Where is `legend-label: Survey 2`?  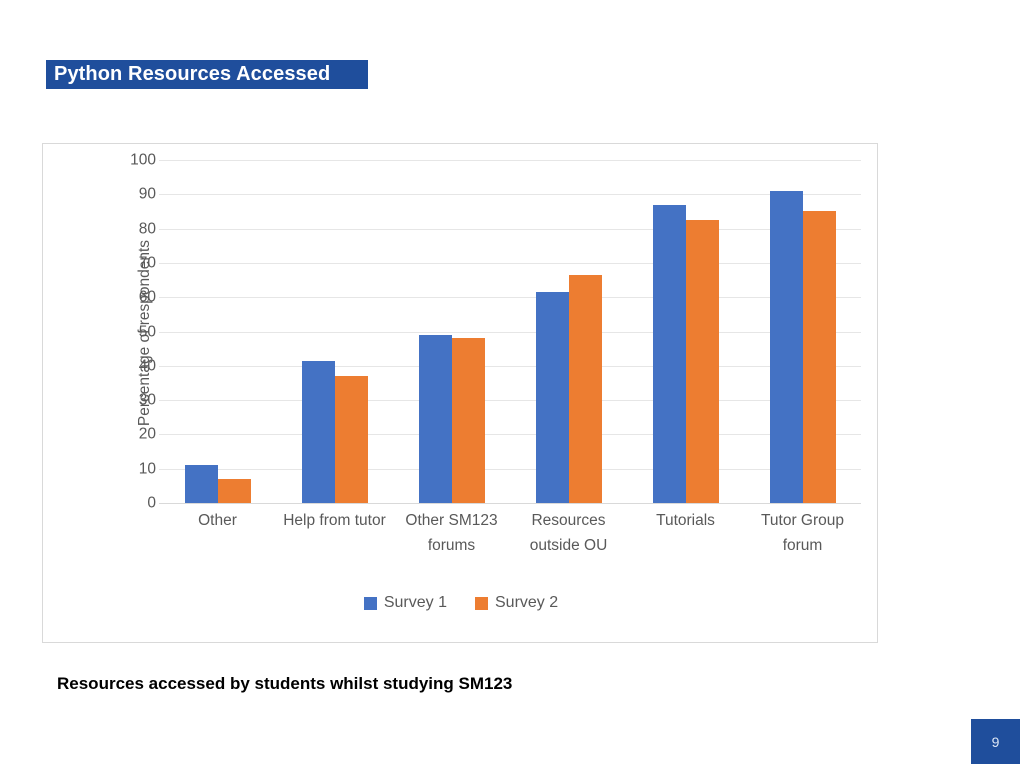
legend-label: Survey 2 is located at coordinates (527, 602).